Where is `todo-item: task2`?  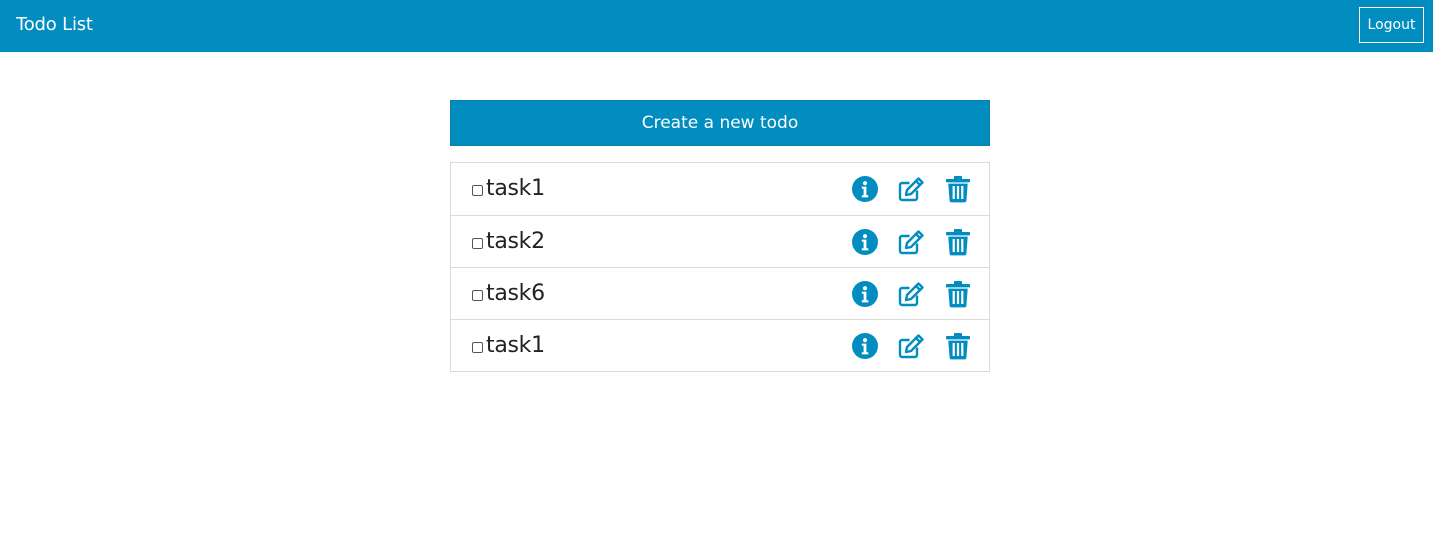
todo-item: task2 is located at coordinates (720, 241).